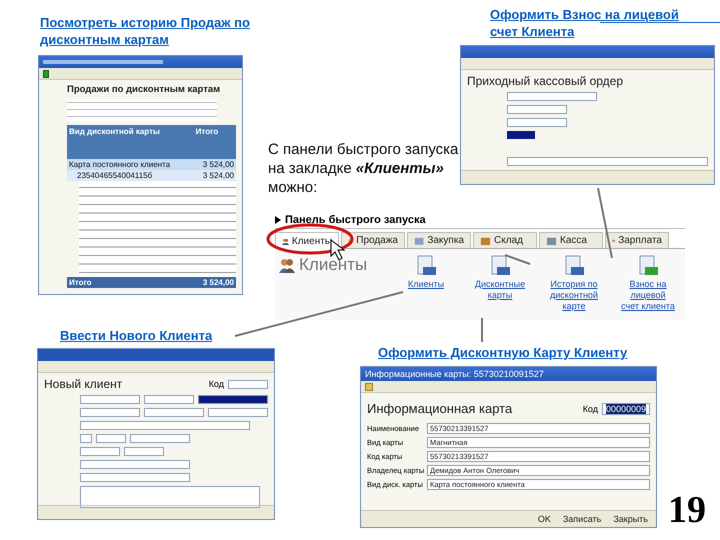 This screenshot has height=540, width=720. I want to click on link: Ввести Нового Клиента, so click(136, 335).